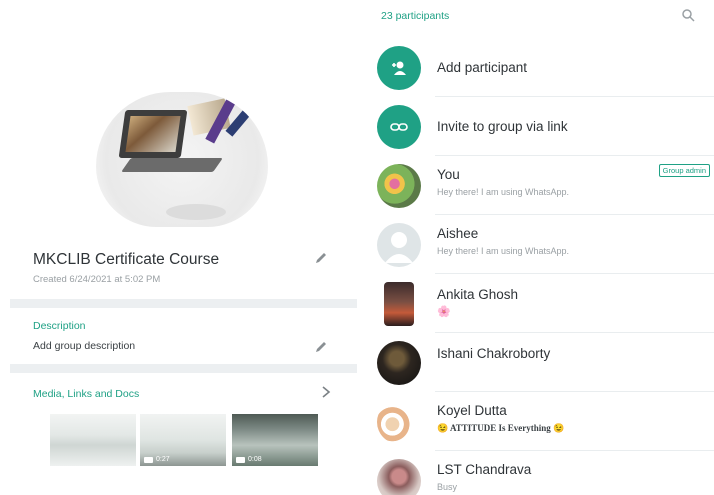 This screenshot has height=495, width=714. What do you see at coordinates (494, 353) in the screenshot?
I see `participant-name: Ishani Chakroborty` at bounding box center [494, 353].